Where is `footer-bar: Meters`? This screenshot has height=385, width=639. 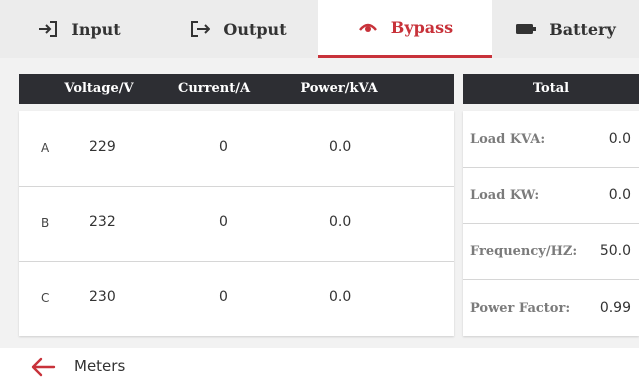 footer-bar: Meters is located at coordinates (319, 366).